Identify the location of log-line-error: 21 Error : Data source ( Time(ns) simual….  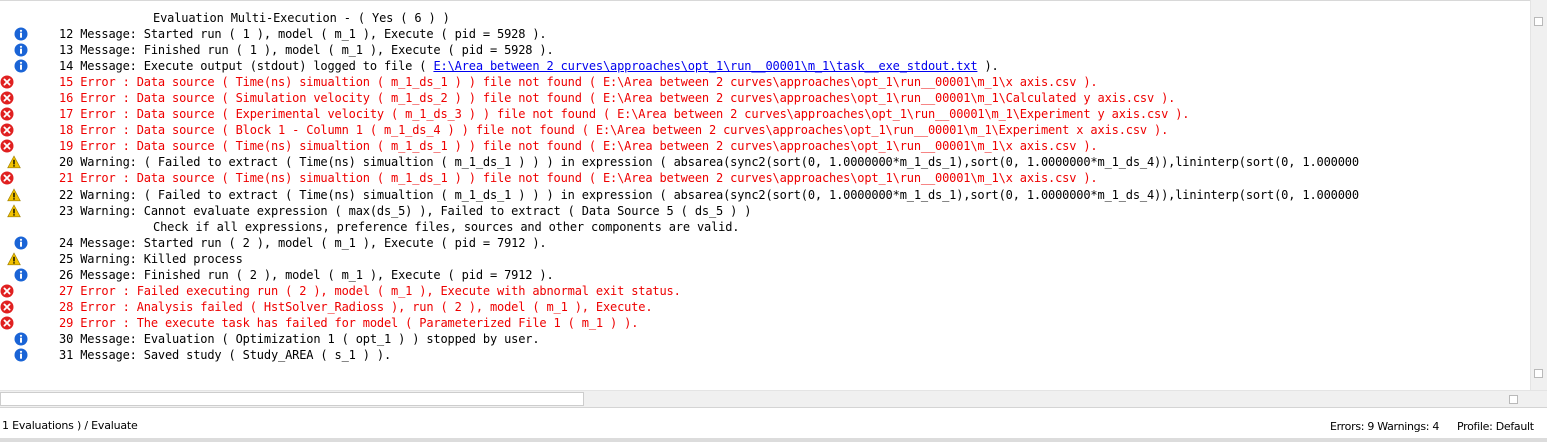
(765, 178).